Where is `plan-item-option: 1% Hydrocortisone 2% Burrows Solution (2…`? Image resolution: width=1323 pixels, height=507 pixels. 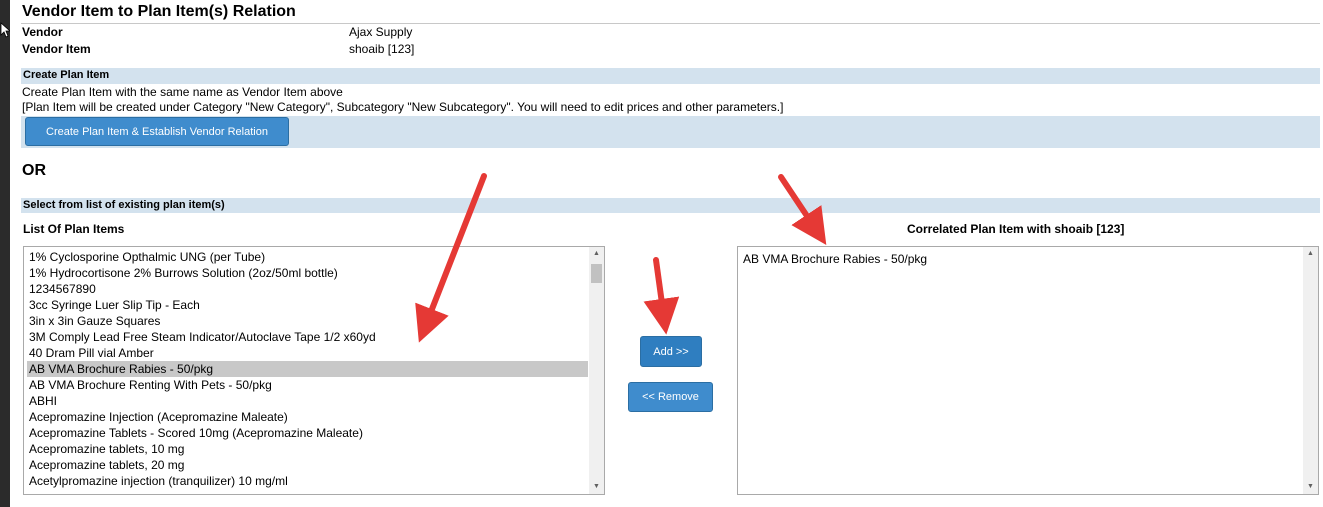 plan-item-option: 1% Hydrocortisone 2% Burrows Solution (2… is located at coordinates (307, 273).